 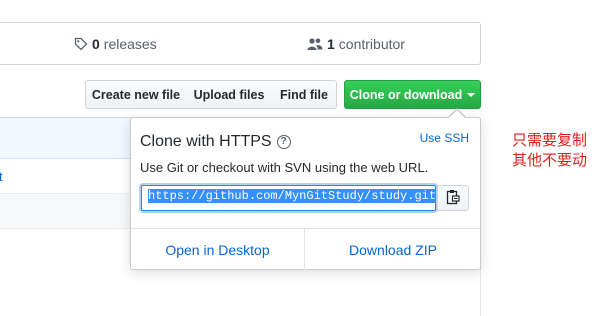 What do you see at coordinates (130, 44) in the screenshot?
I see `releases-label: releases` at bounding box center [130, 44].